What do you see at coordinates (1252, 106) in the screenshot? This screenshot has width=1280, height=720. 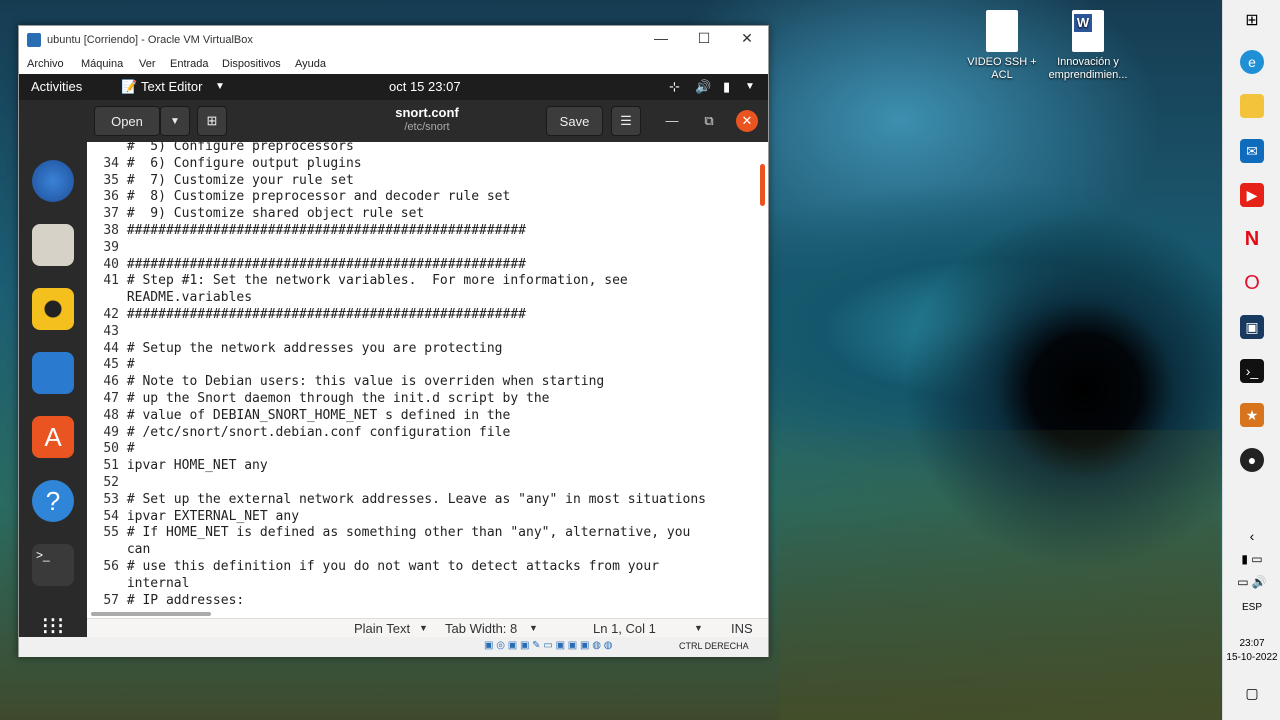 I see `file-explorer-icon` at bounding box center [1252, 106].